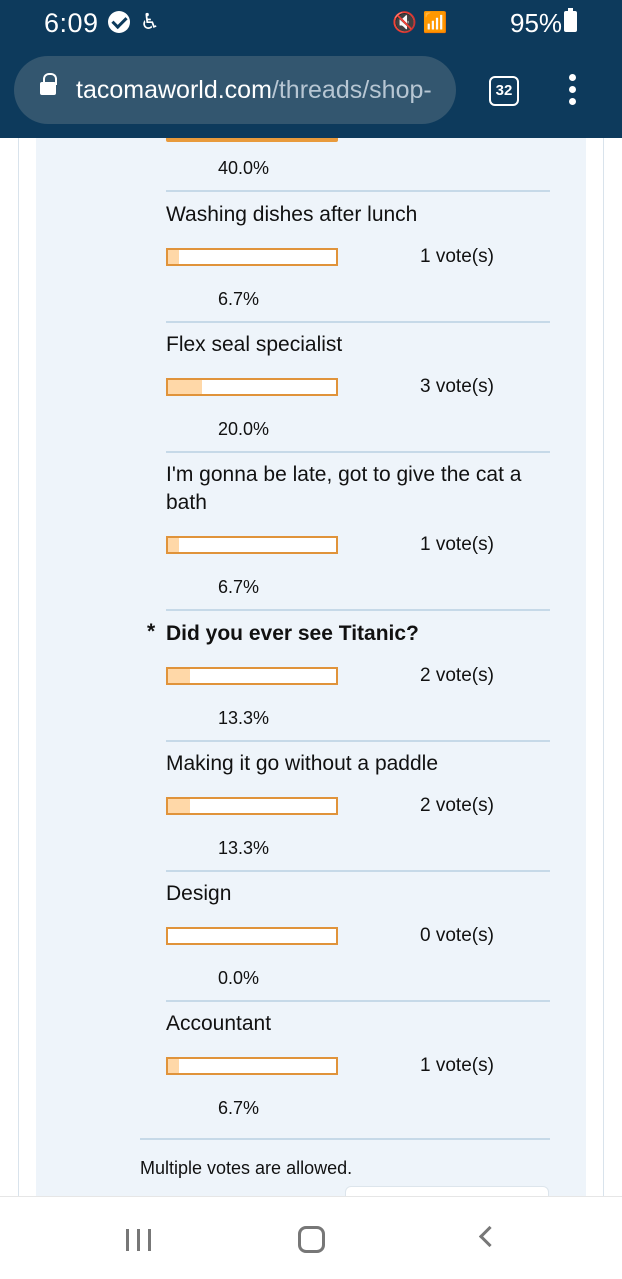 The width and height of the screenshot is (622, 1279). What do you see at coordinates (244, 168) in the screenshot?
I see `result-percent: 40.0%` at bounding box center [244, 168].